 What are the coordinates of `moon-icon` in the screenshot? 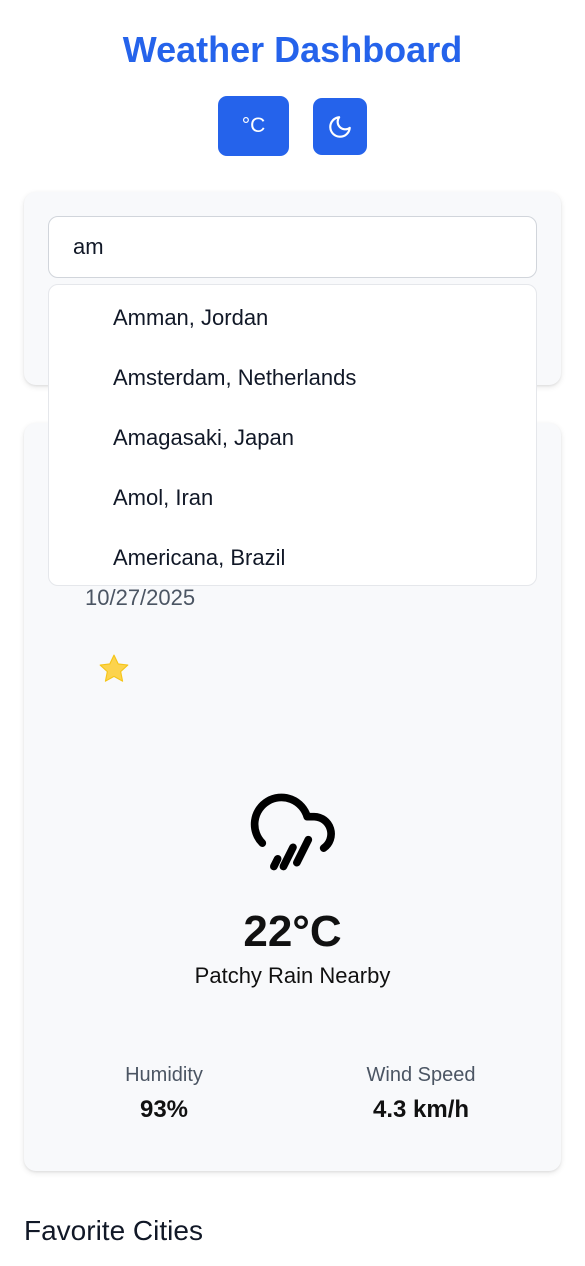 It's located at (340, 126).